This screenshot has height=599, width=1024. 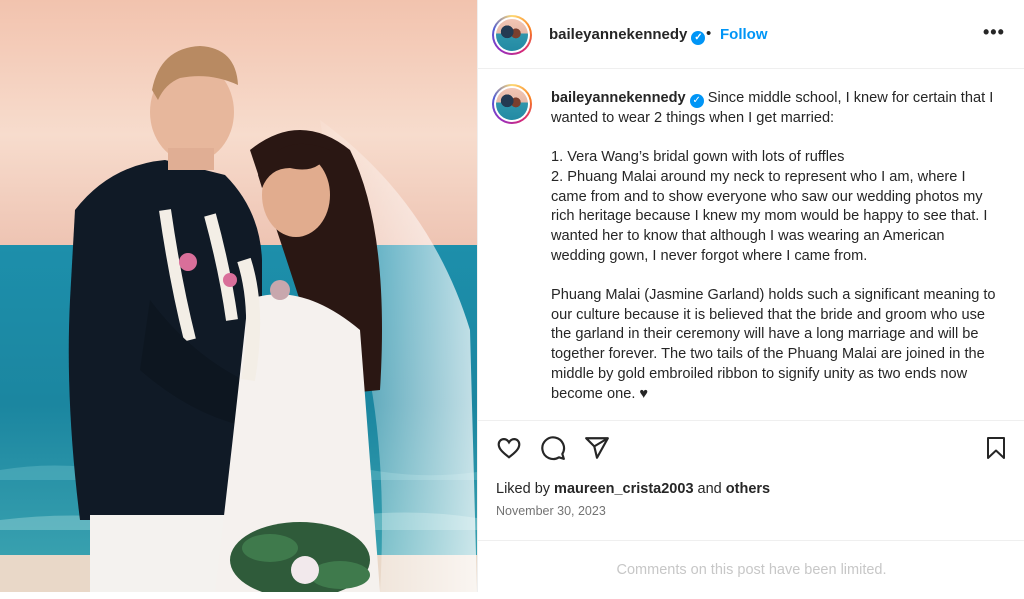 I want to click on post-date: November 30, 2023, so click(x=551, y=511).